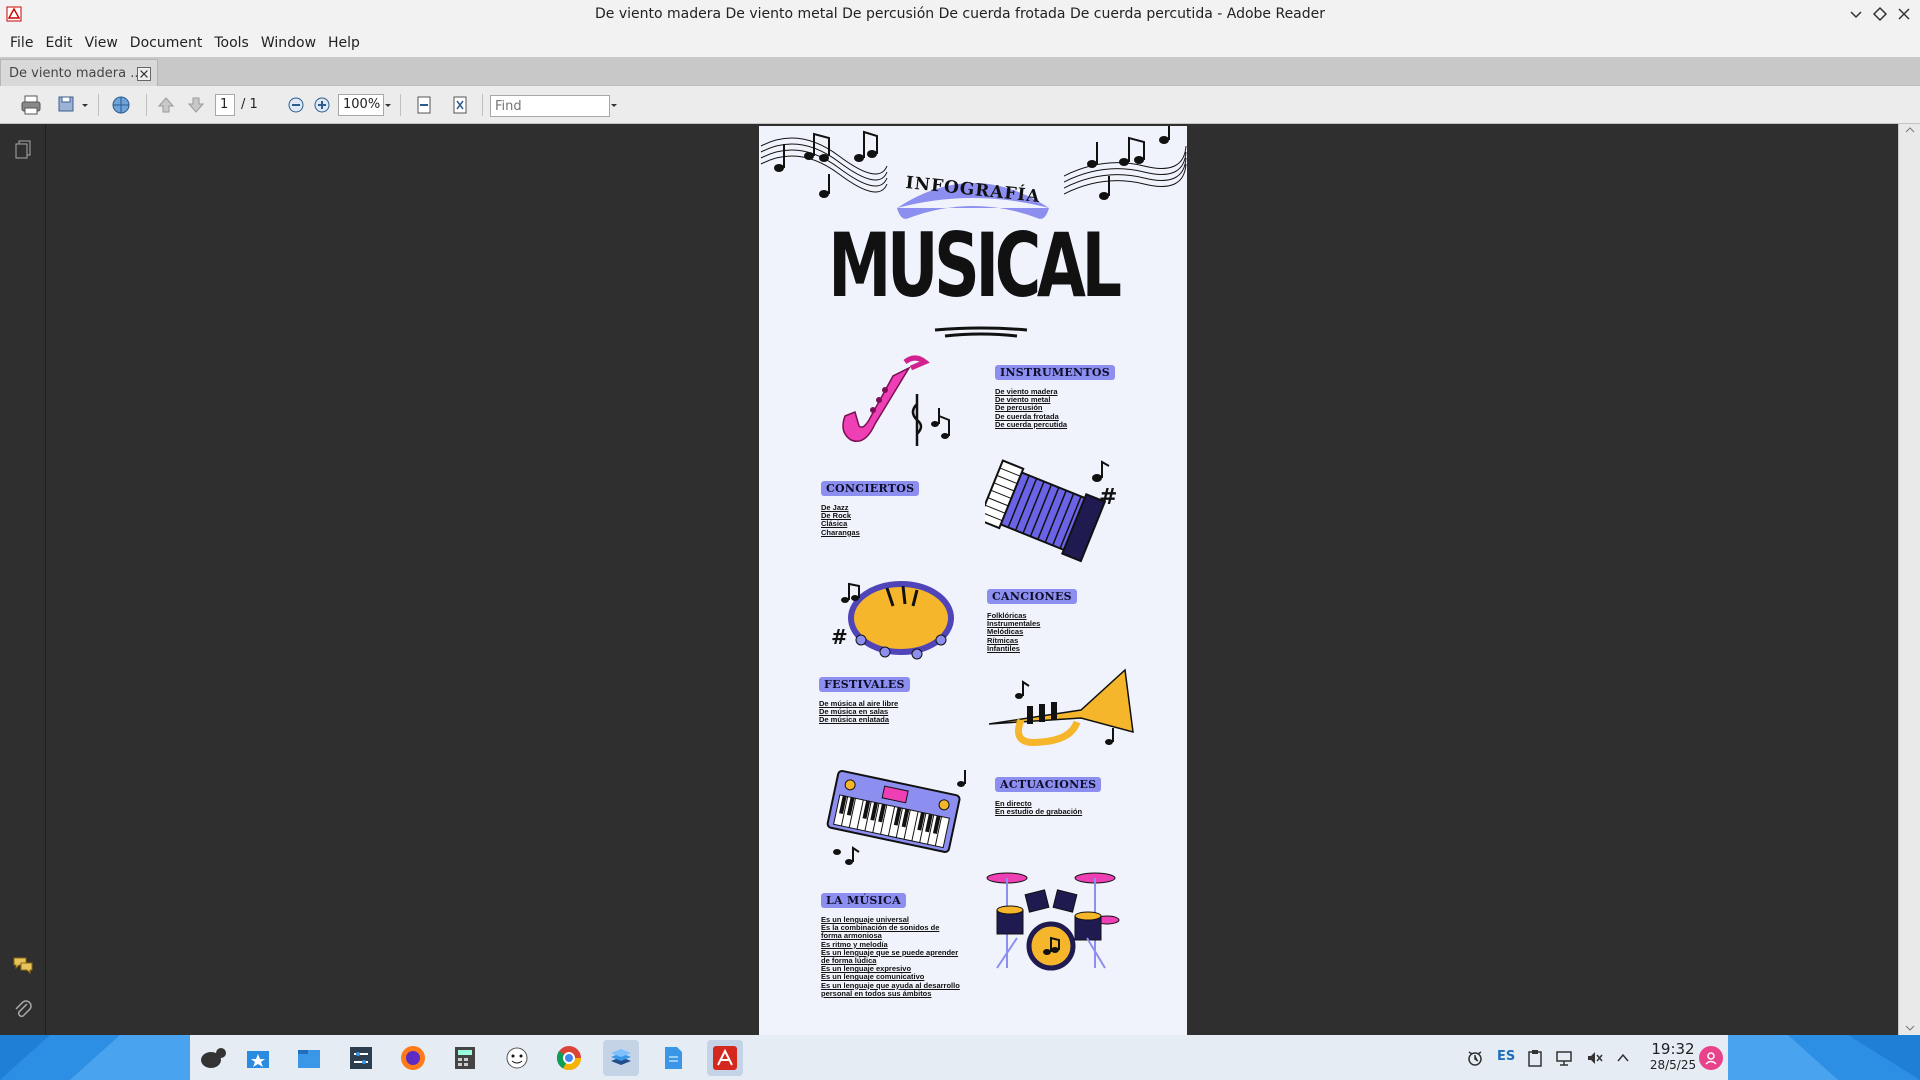  What do you see at coordinates (886, 520) in the screenshot?
I see `section-list: De Jazz De Rock Clásica Charangas` at bounding box center [886, 520].